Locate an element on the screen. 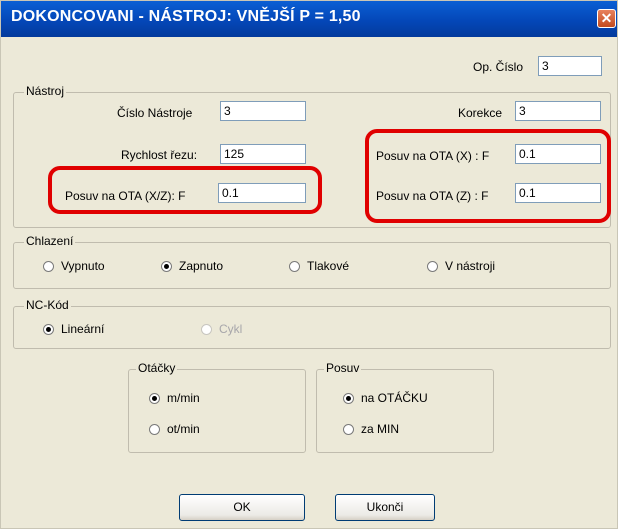  nc-kod-linearni-radio: Lineární is located at coordinates (73, 329).